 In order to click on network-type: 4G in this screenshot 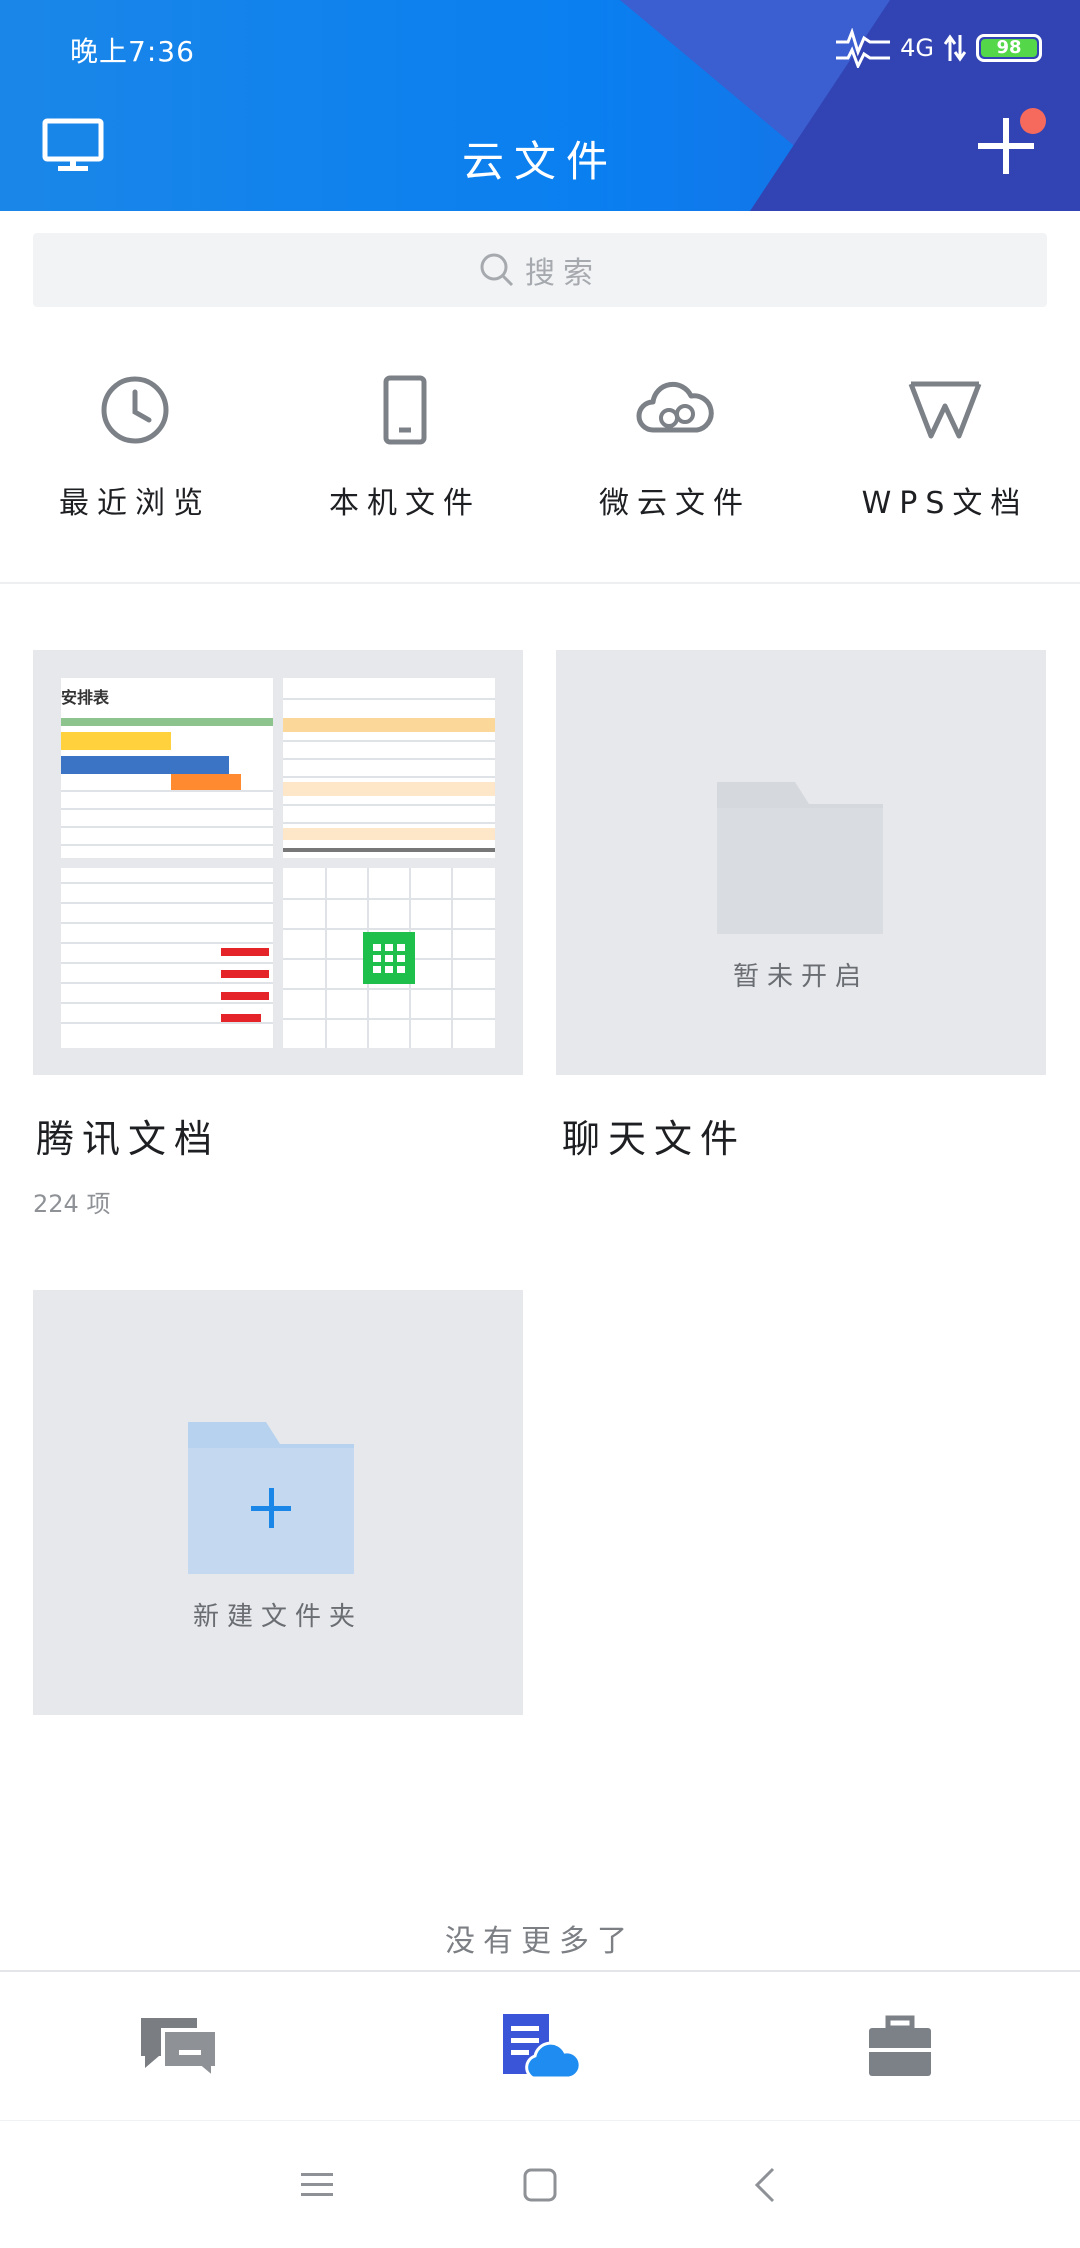, I will do `click(917, 48)`.